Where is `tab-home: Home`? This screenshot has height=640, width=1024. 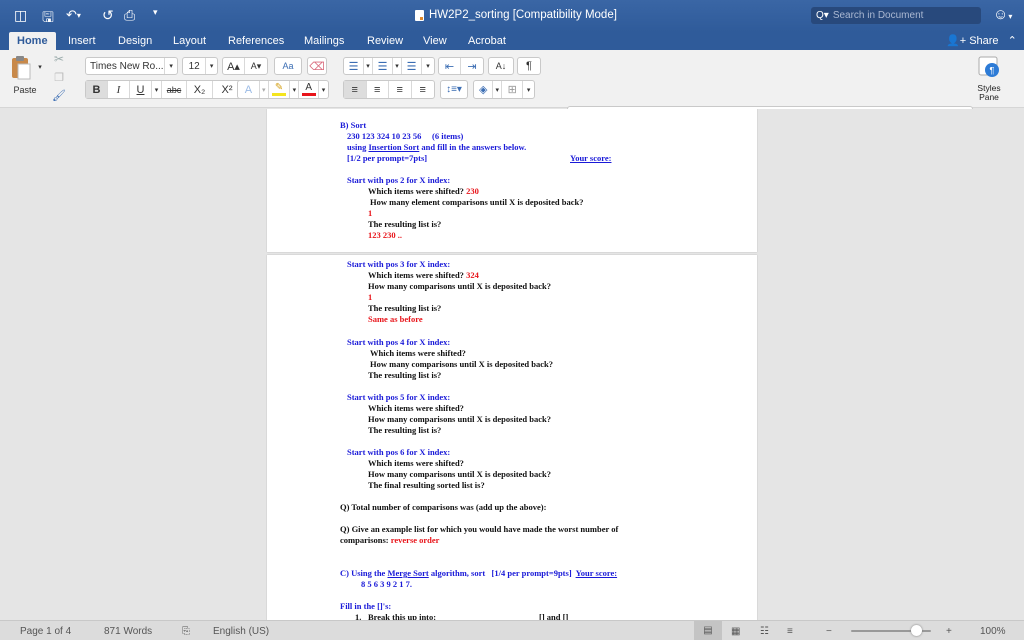
tab-home: Home is located at coordinates (32, 41).